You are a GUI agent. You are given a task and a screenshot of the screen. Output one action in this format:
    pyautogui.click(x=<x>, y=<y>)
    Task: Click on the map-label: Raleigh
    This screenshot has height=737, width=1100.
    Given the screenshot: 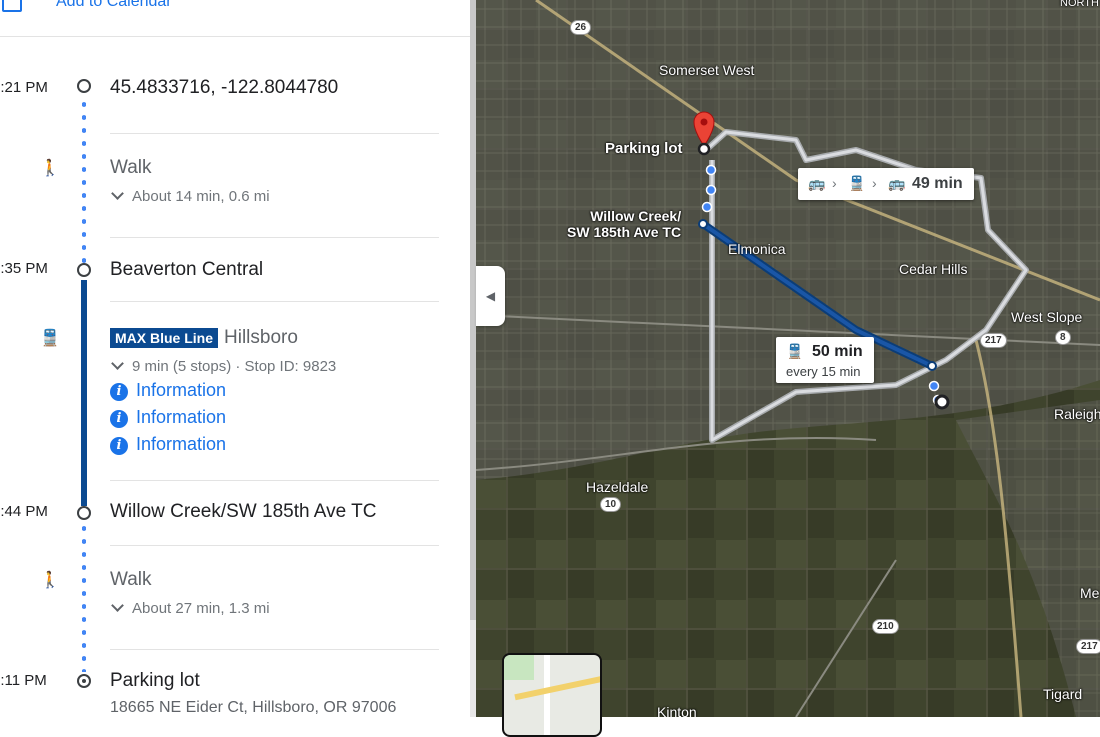 What is the action you would take?
    pyautogui.click(x=1077, y=414)
    